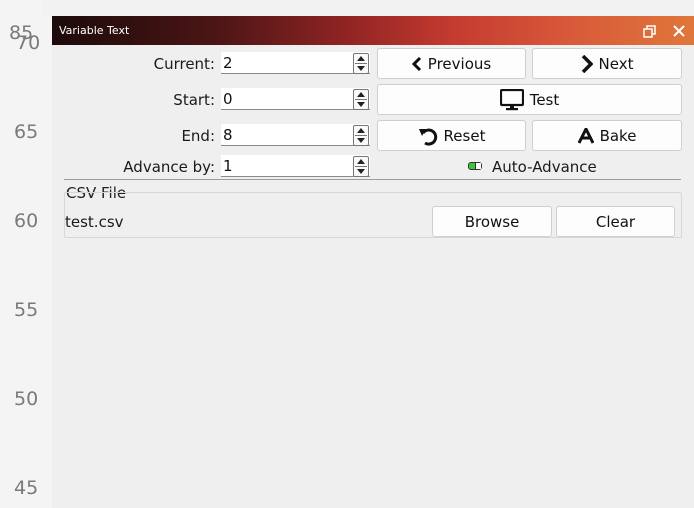 The width and height of the screenshot is (694, 508). I want to click on advance-spinbox: 1, so click(295, 166).